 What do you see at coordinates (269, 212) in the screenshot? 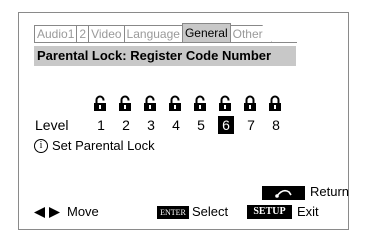
I see `setup-key: SETUP` at bounding box center [269, 212].